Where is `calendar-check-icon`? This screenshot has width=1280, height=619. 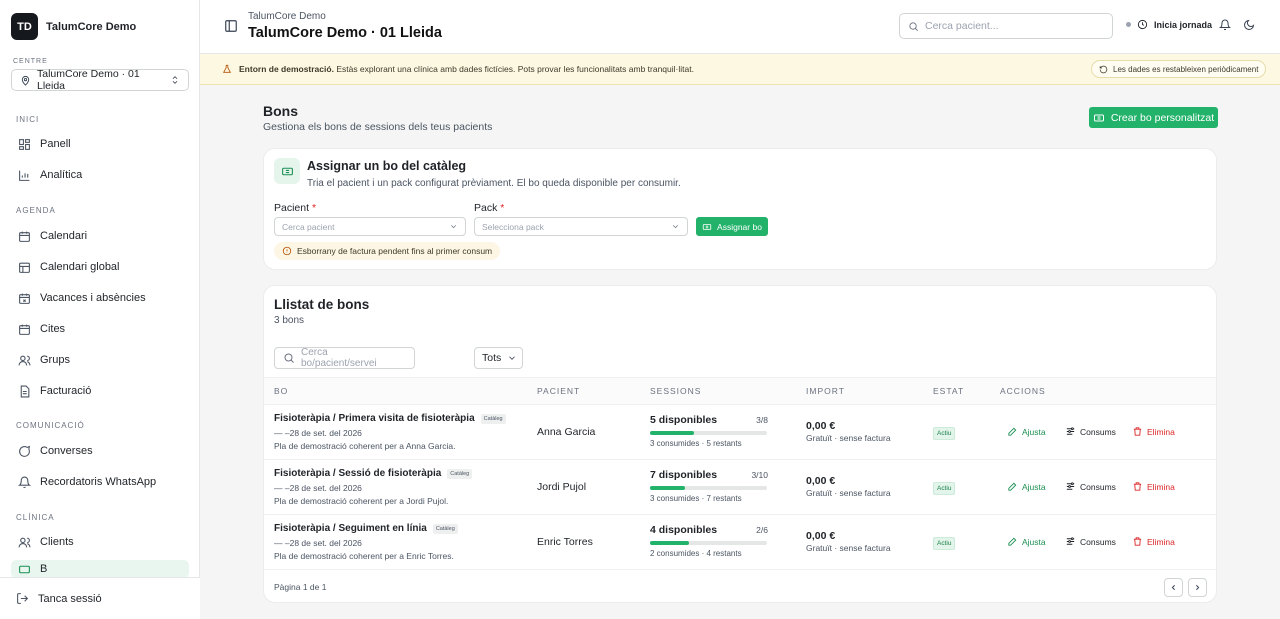
calendar-check-icon is located at coordinates (24, 329).